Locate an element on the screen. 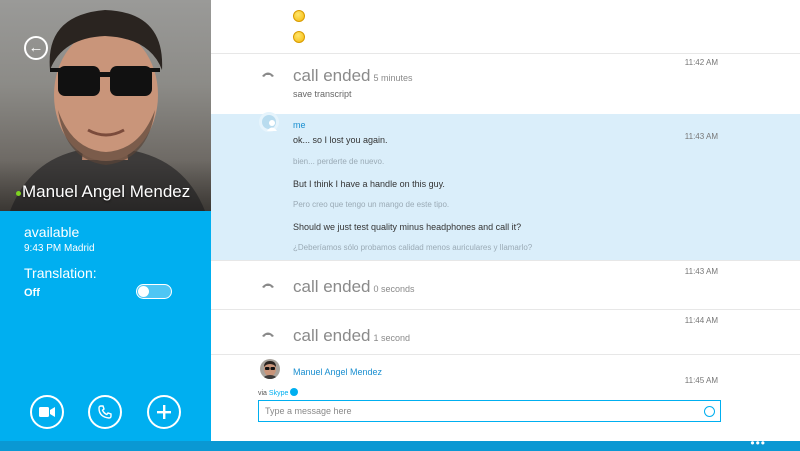 The height and width of the screenshot is (451, 800). chevron-down-icon is located at coordinates (294, 392).